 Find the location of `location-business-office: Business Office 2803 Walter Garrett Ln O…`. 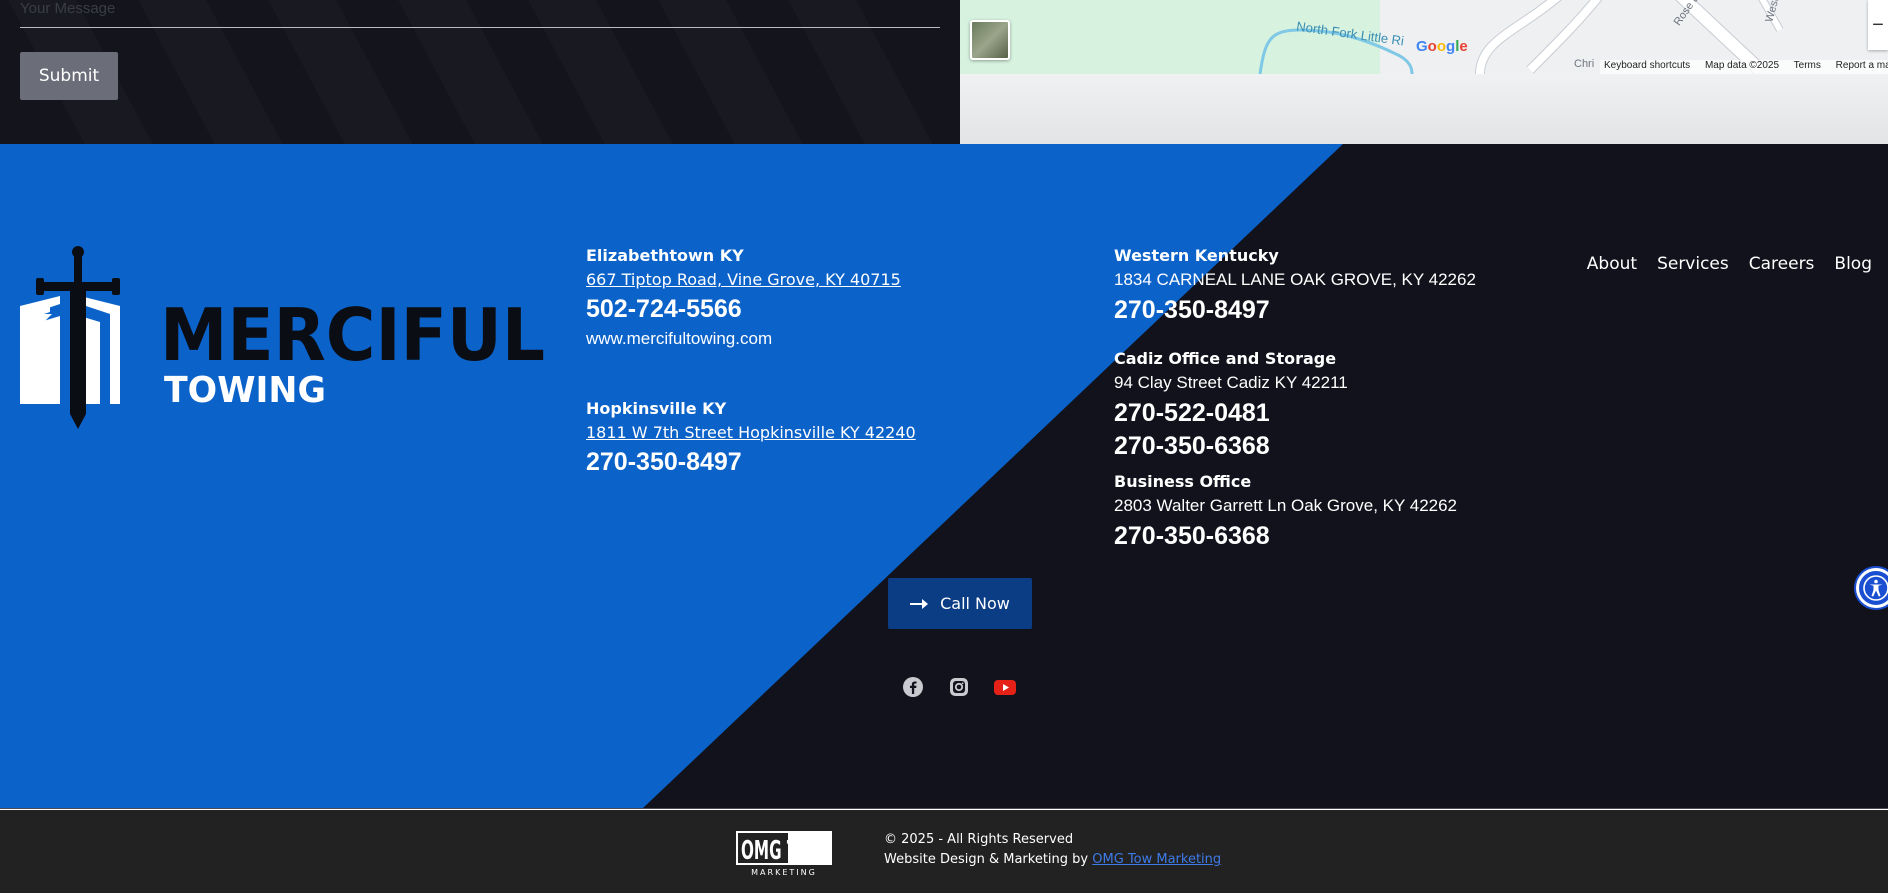

location-business-office: Business Office 2803 Walter Garrett Ln O… is located at coordinates (1285, 511).